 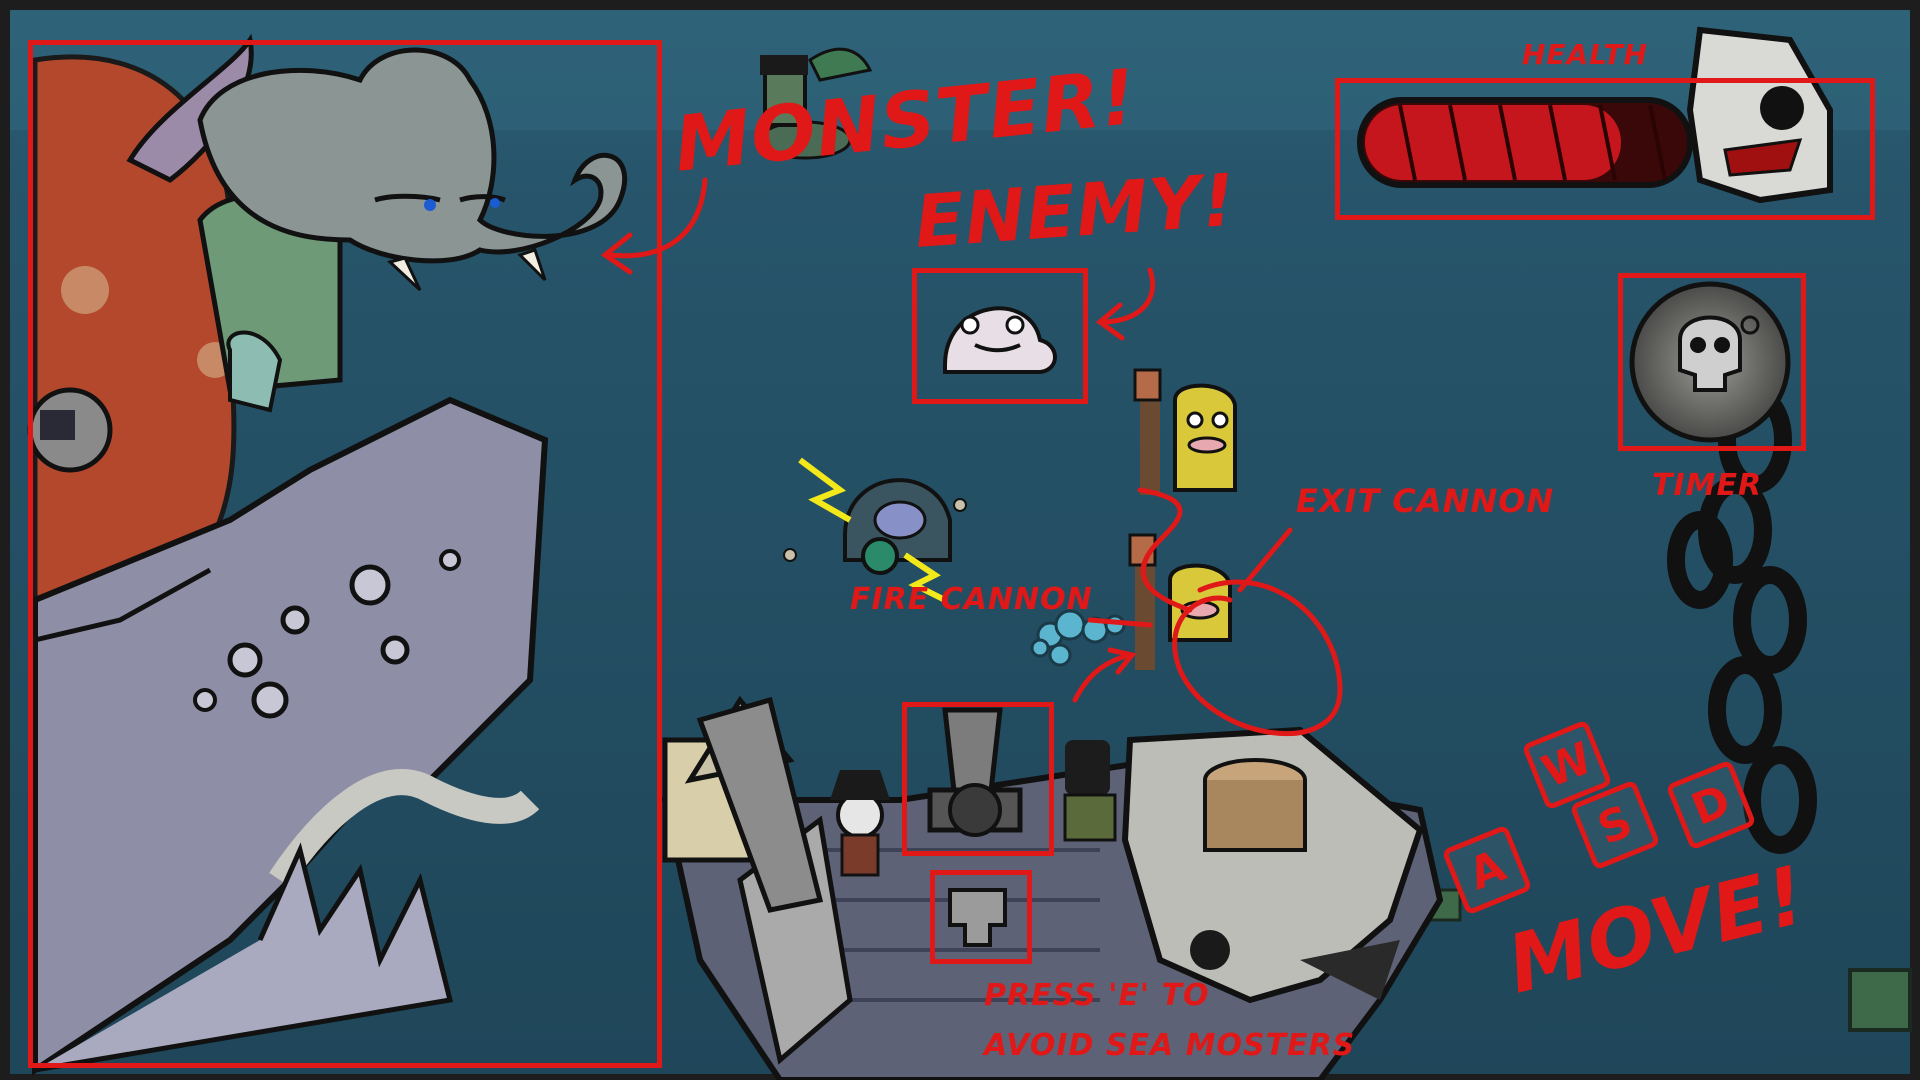 I want to click on timer-label: TIMER, so click(x=1707, y=485).